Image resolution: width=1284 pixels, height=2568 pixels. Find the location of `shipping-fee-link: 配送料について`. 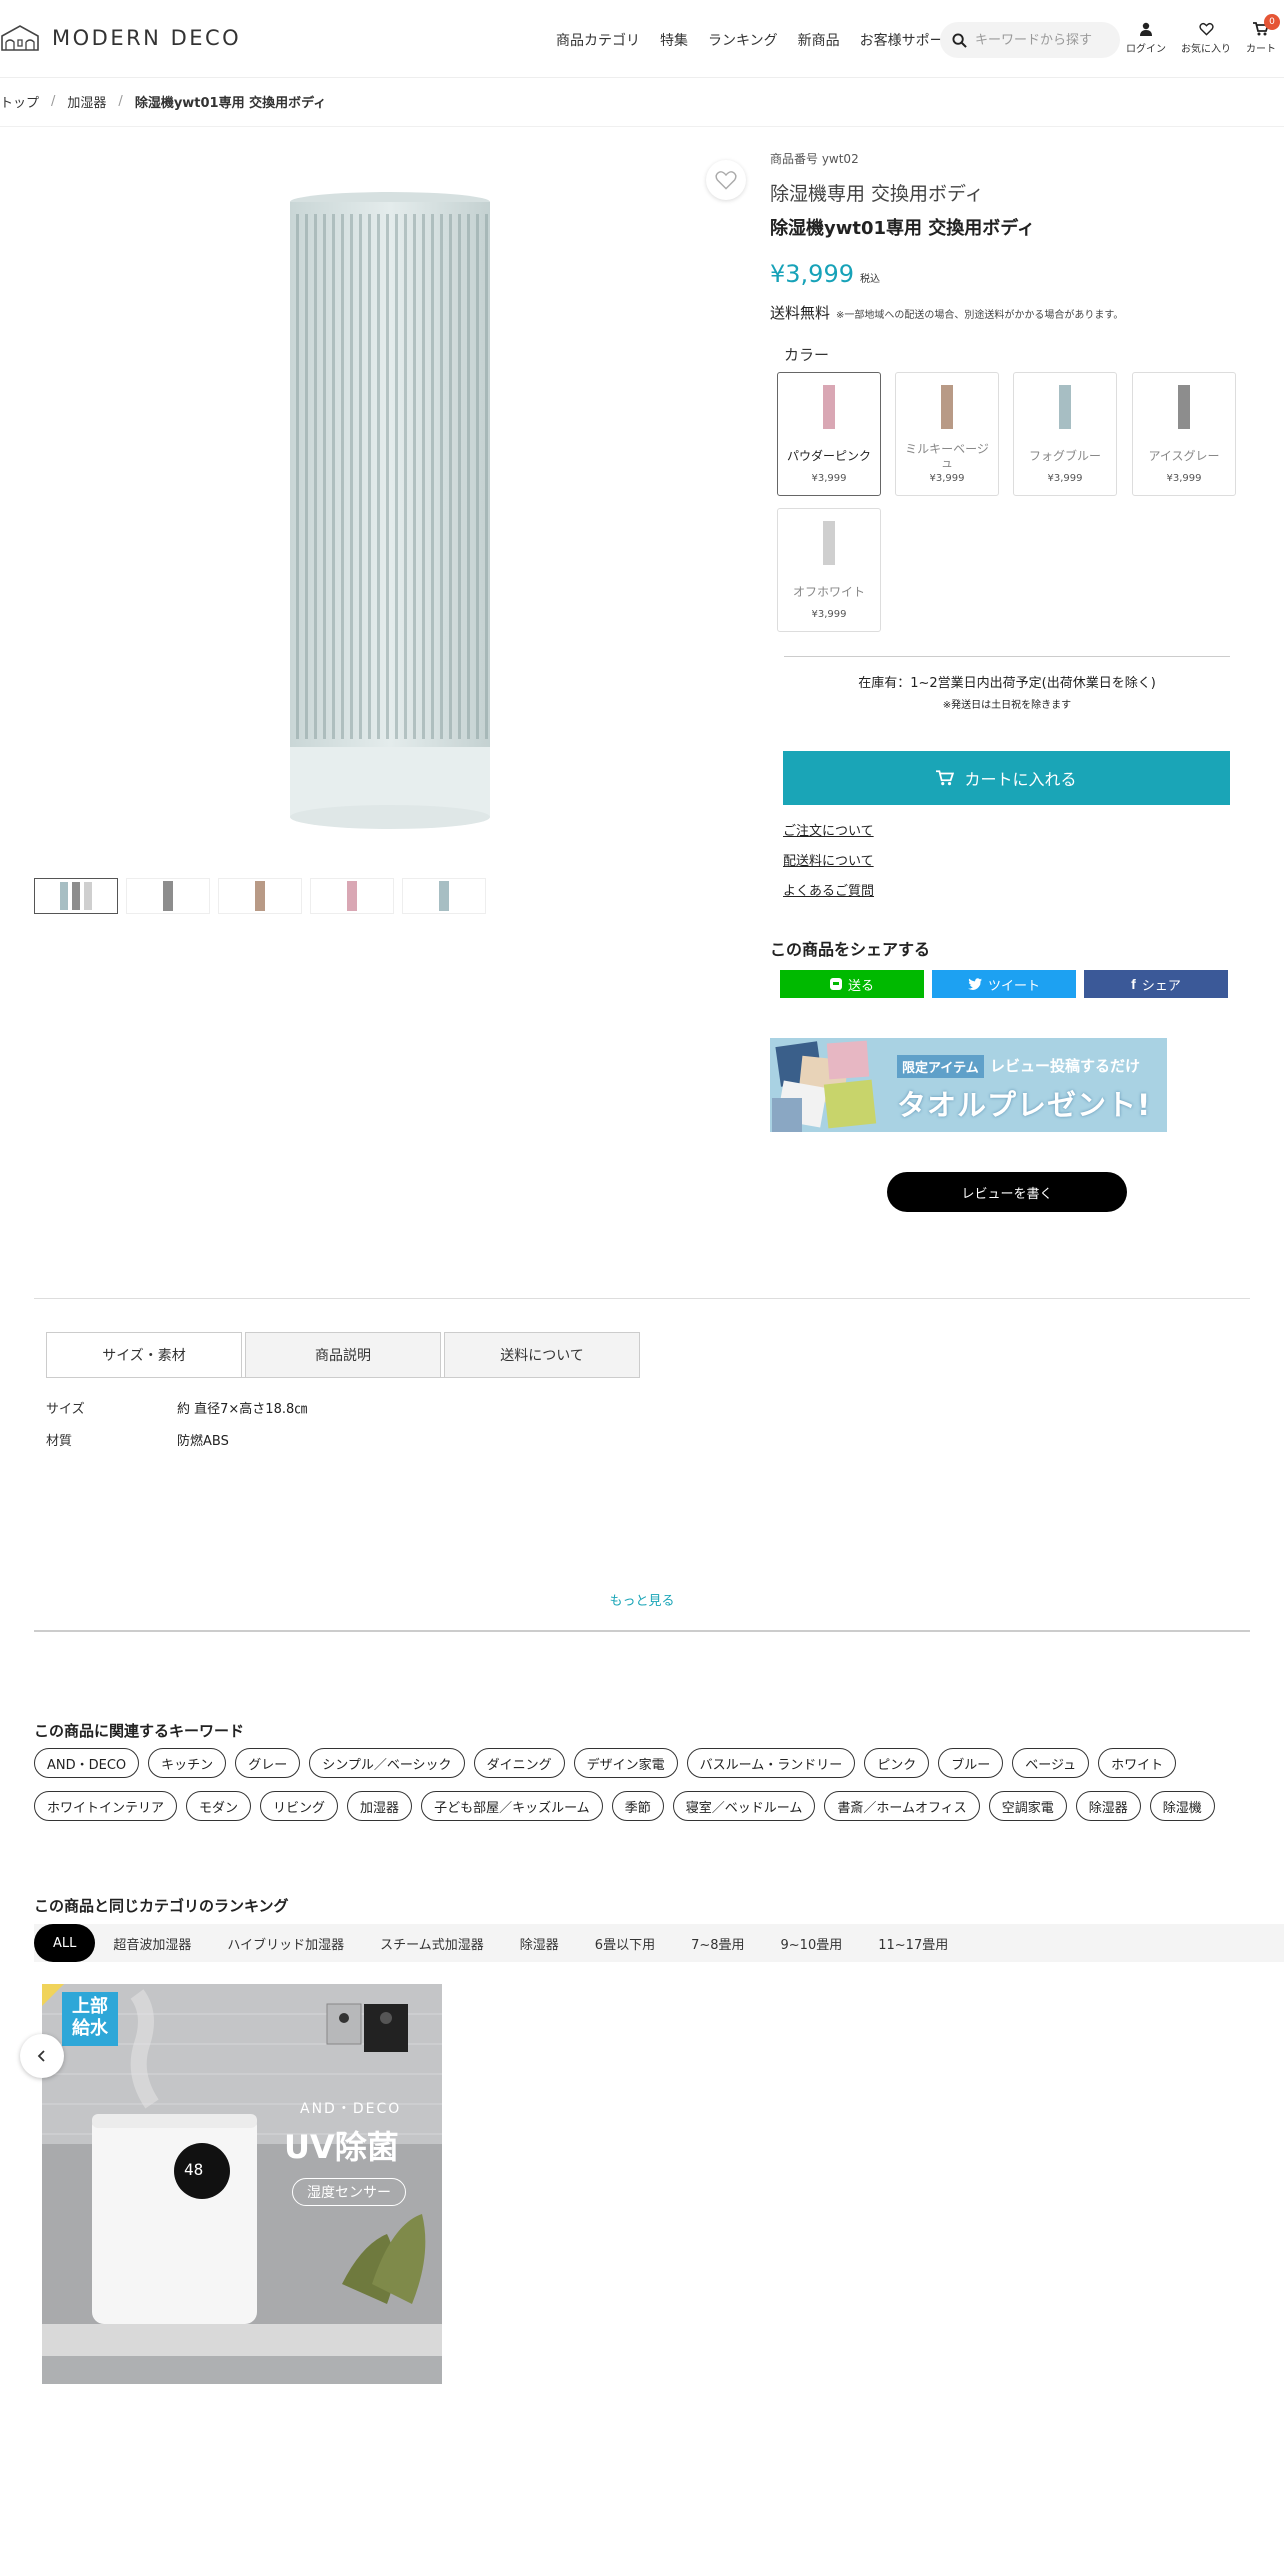

shipping-fee-link: 配送料について is located at coordinates (828, 859).